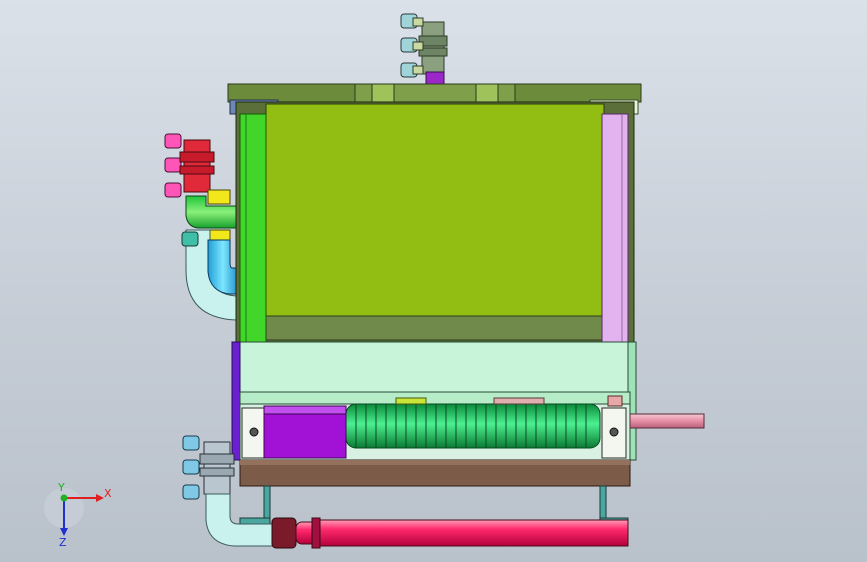  I want to click on left-elbow-pipe, so click(211, 258).